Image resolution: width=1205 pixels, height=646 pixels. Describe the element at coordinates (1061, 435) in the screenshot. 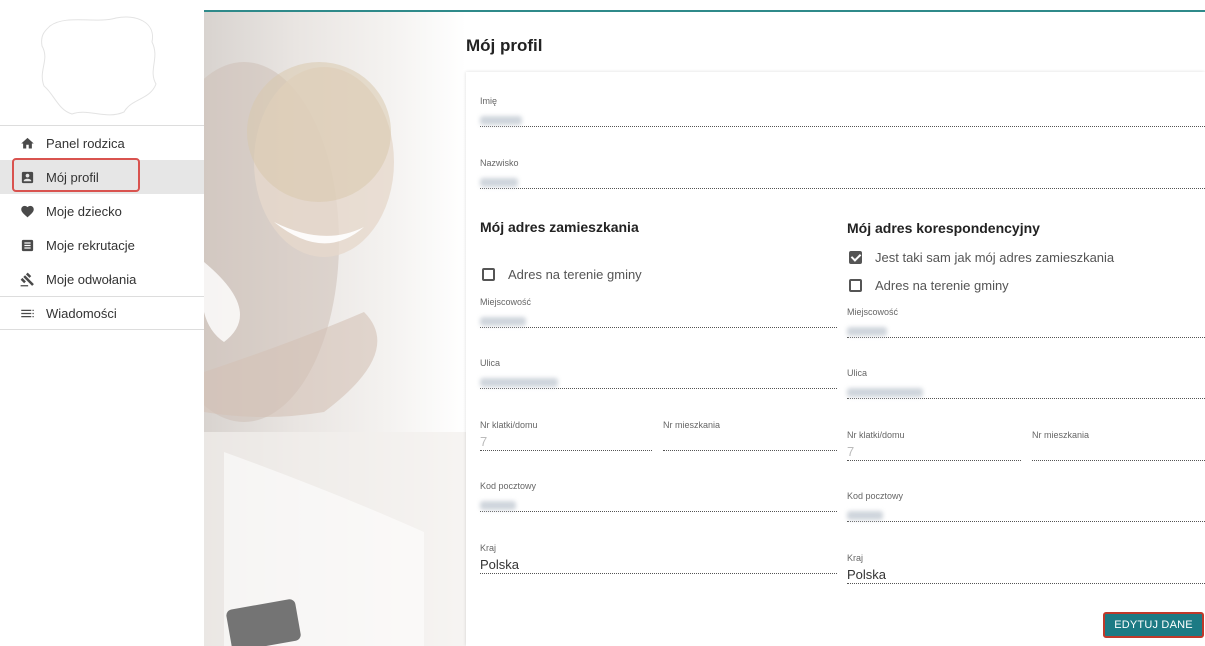

I see `corr-apartment-label: Nr mieszkania` at that location.